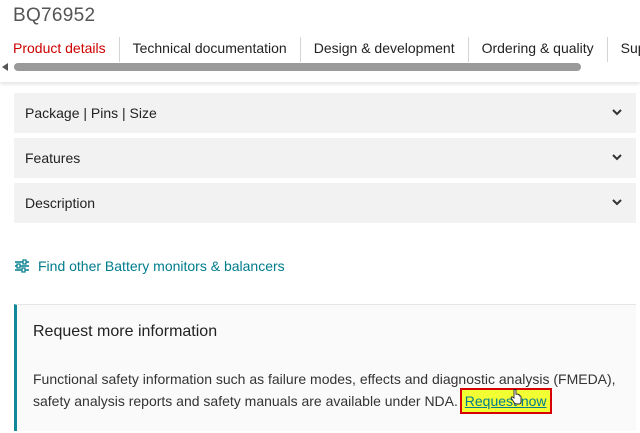 The image size is (640, 433). I want to click on tab-technical-documentation: Technical documentation, so click(210, 49).